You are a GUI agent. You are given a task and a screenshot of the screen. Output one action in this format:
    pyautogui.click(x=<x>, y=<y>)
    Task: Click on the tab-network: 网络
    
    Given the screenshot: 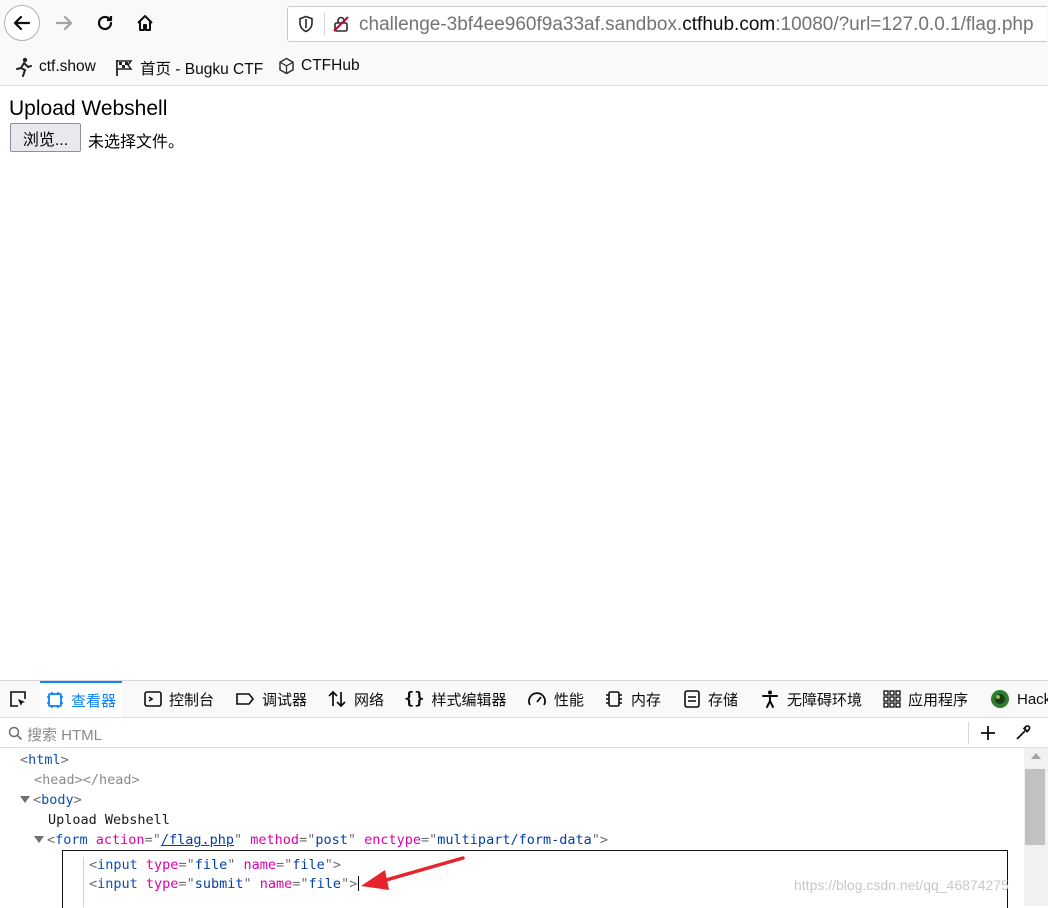 What is the action you would take?
    pyautogui.click(x=355, y=699)
    